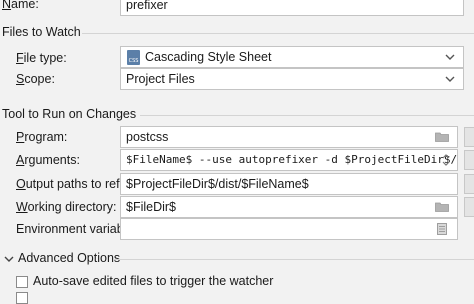 This screenshot has width=474, height=304. I want to click on file-type-label: File type:, so click(41, 58).